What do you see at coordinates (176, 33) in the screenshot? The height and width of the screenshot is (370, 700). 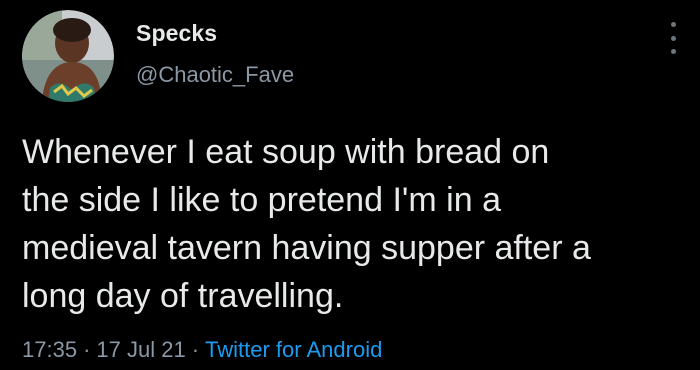 I see `display-name: Specks` at bounding box center [176, 33].